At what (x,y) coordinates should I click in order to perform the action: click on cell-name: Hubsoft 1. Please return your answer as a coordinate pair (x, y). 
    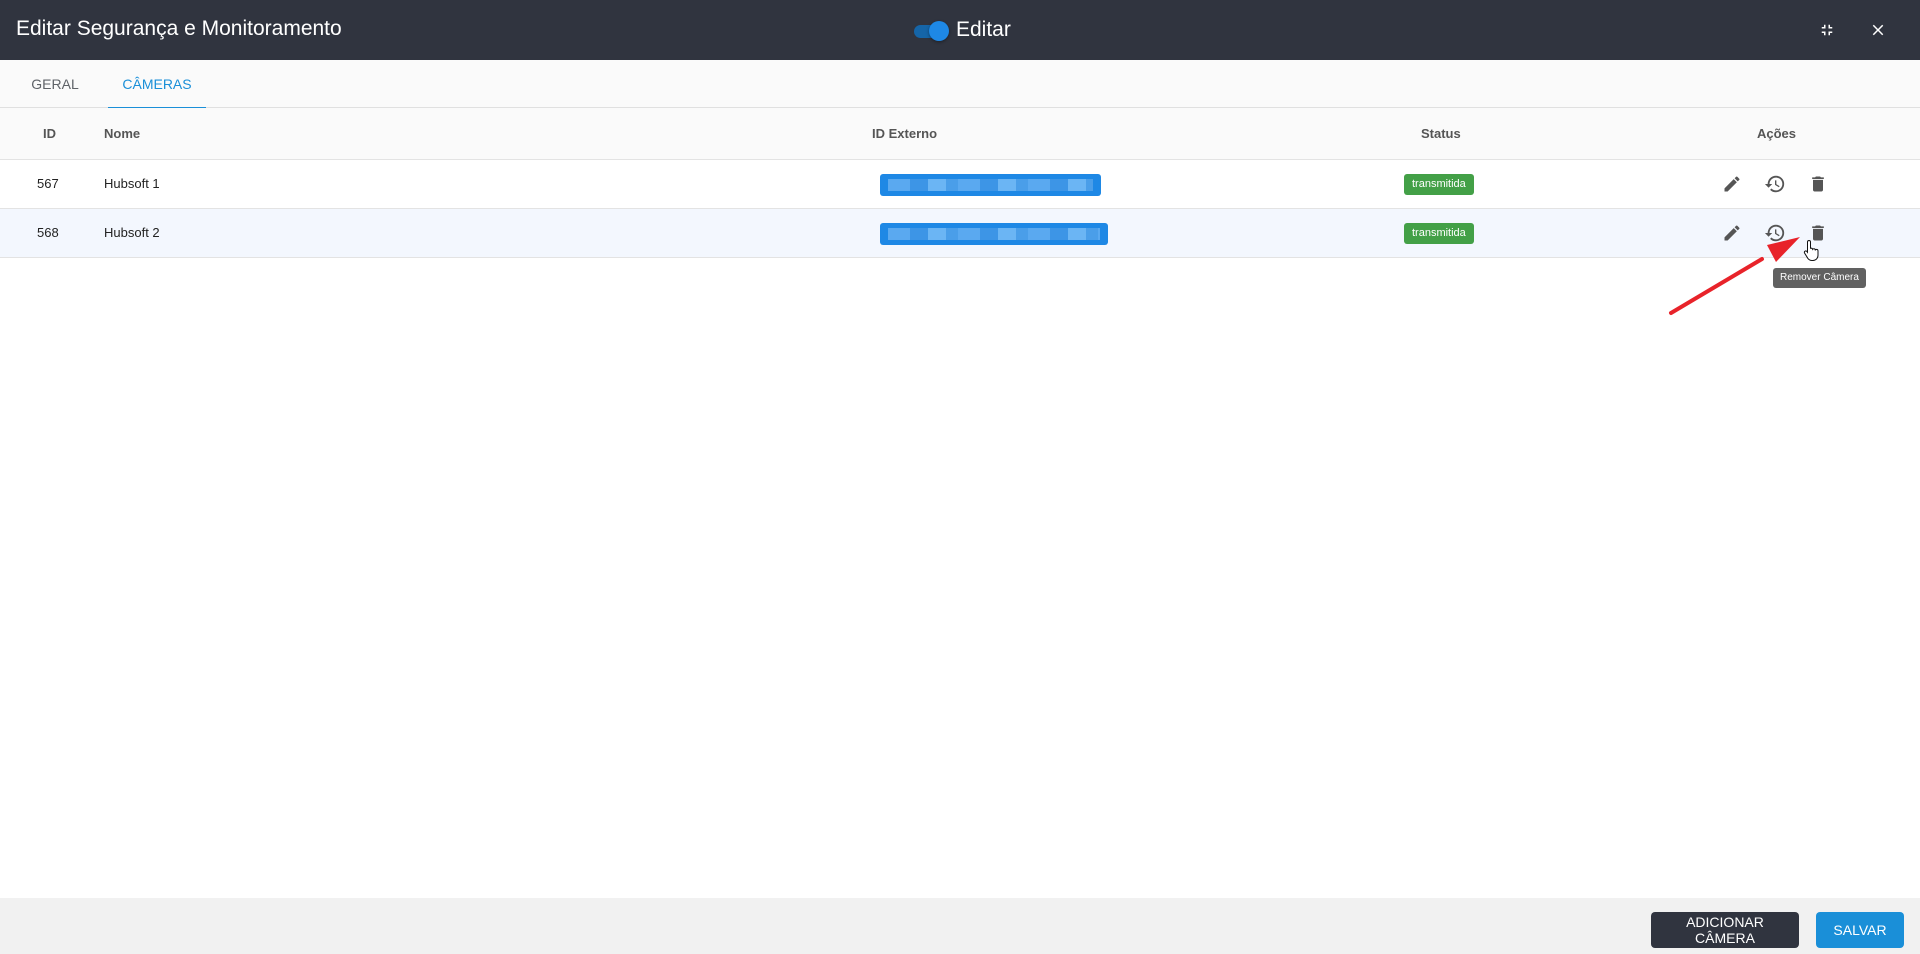
    Looking at the image, I should click on (132, 183).